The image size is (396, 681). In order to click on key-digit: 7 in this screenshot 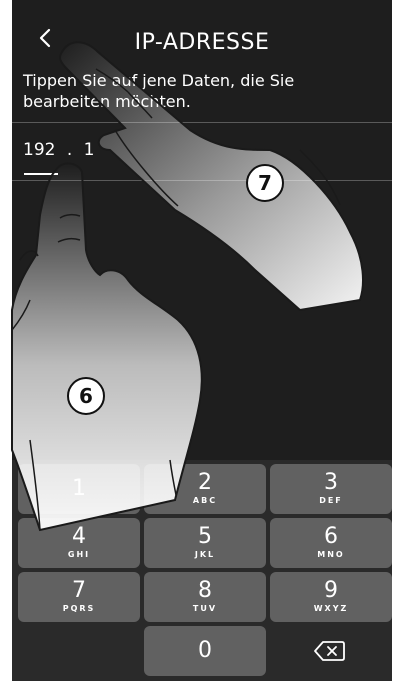, I will do `click(79, 590)`.